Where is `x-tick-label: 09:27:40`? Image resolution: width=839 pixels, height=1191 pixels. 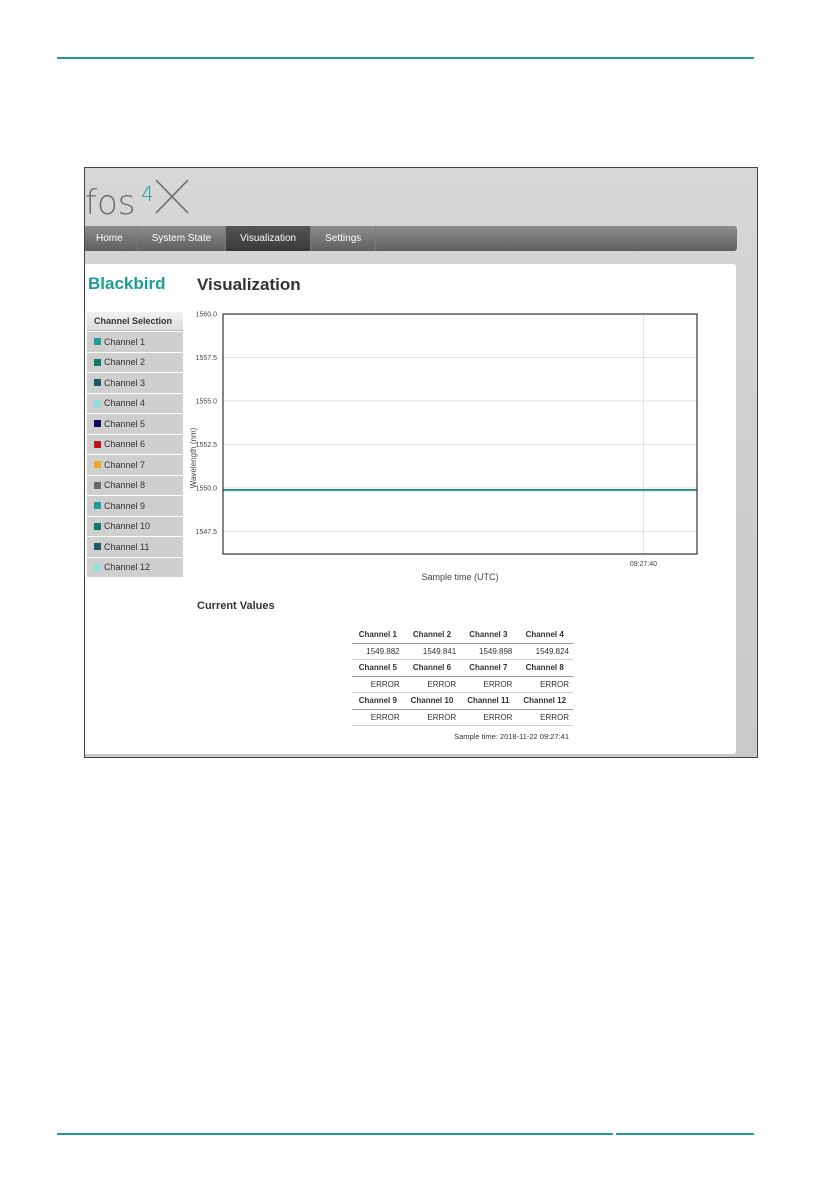 x-tick-label: 09:27:40 is located at coordinates (643, 564).